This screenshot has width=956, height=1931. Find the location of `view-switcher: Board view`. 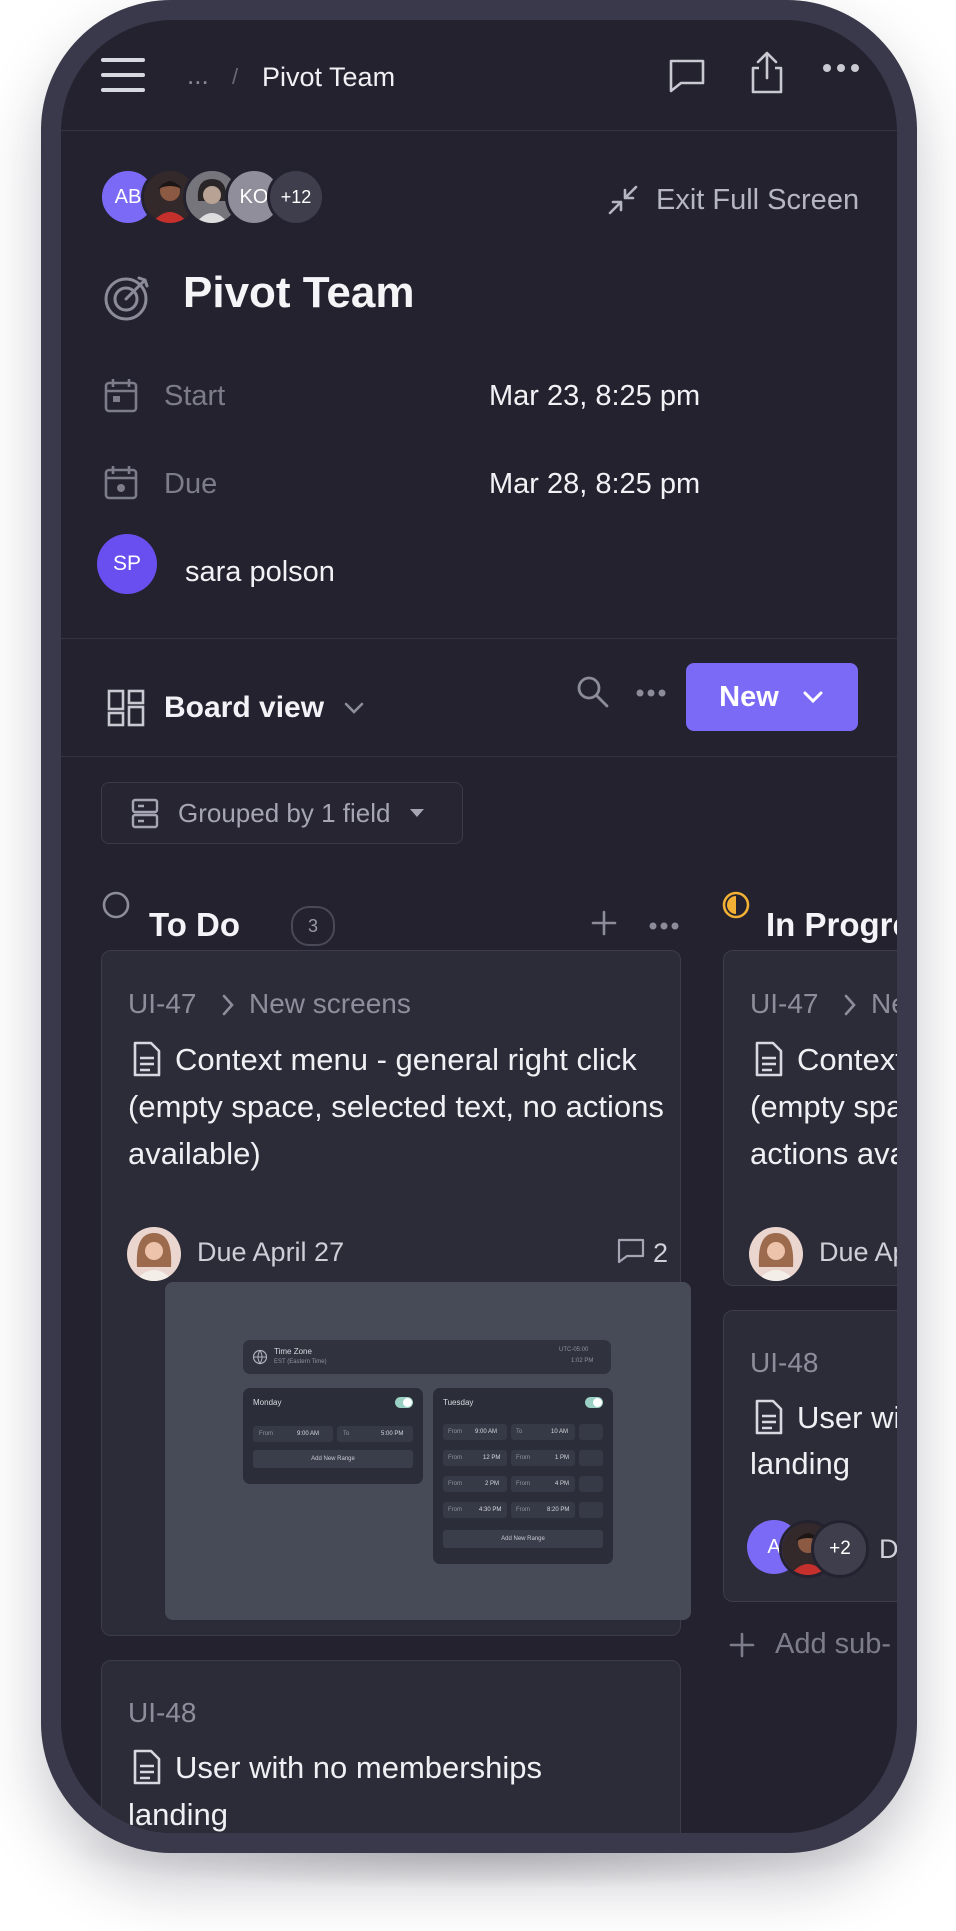

view-switcher: Board view is located at coordinates (236, 708).